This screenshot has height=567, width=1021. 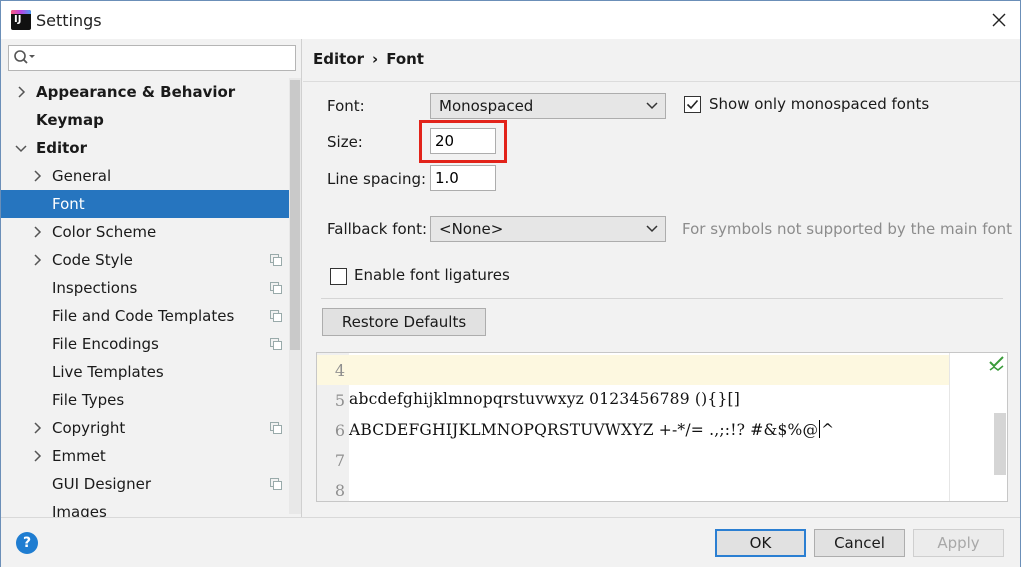 What do you see at coordinates (108, 372) in the screenshot?
I see `sidebar-item-label: Live Templates` at bounding box center [108, 372].